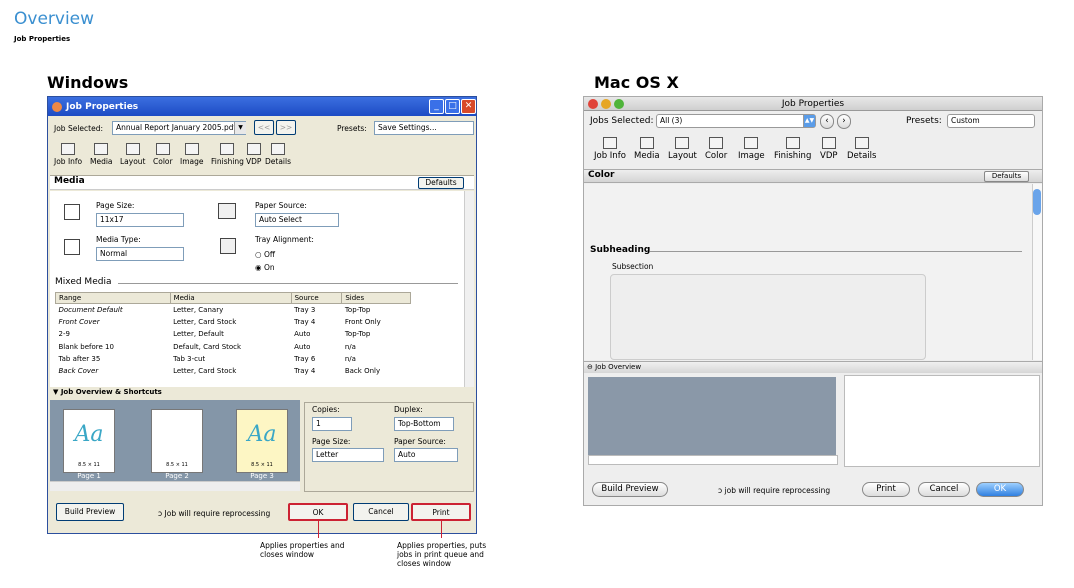 The height and width of the screenshot is (588, 1074). Describe the element at coordinates (736, 121) in the screenshot. I see `jobs-selected-dropdown: All (3)` at that location.